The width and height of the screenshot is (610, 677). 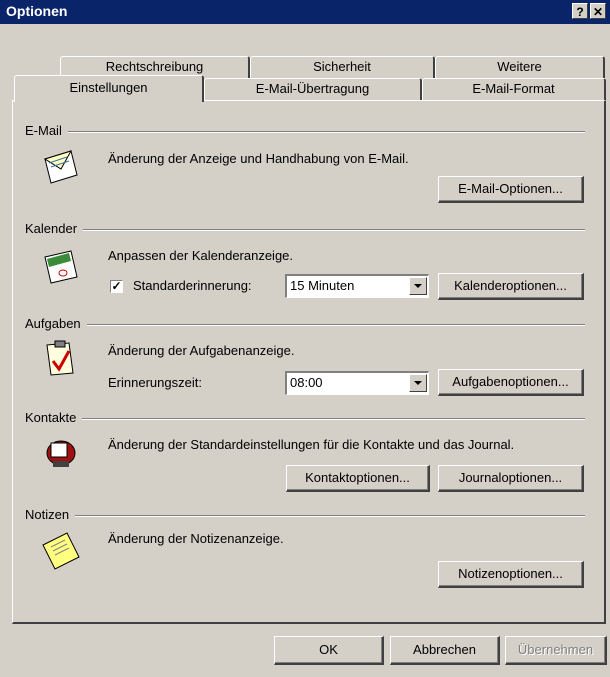 I want to click on section-title-notes: Notizen, so click(x=50, y=514).